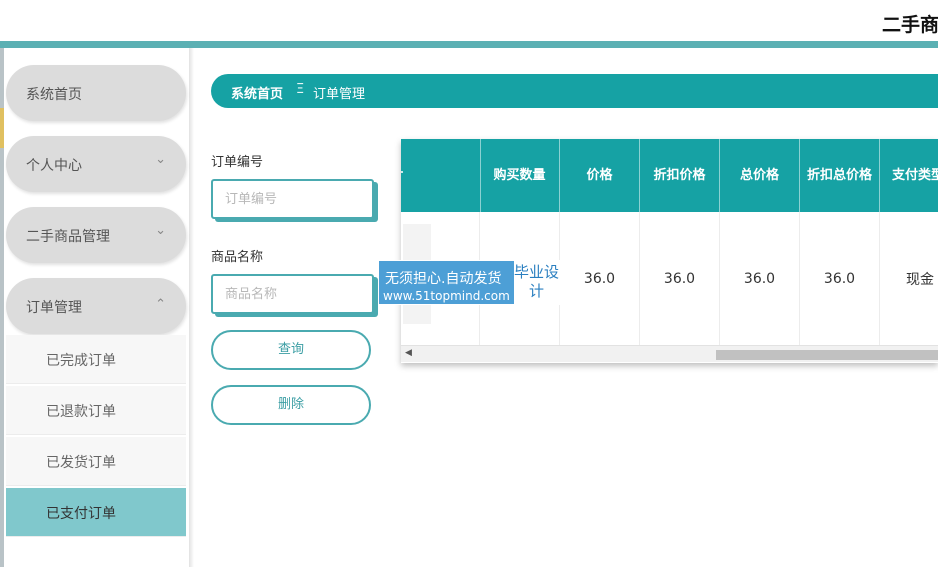 This screenshot has width=938, height=567. What do you see at coordinates (68, 237) in the screenshot?
I see `menu-label: 二手商品管理` at bounding box center [68, 237].